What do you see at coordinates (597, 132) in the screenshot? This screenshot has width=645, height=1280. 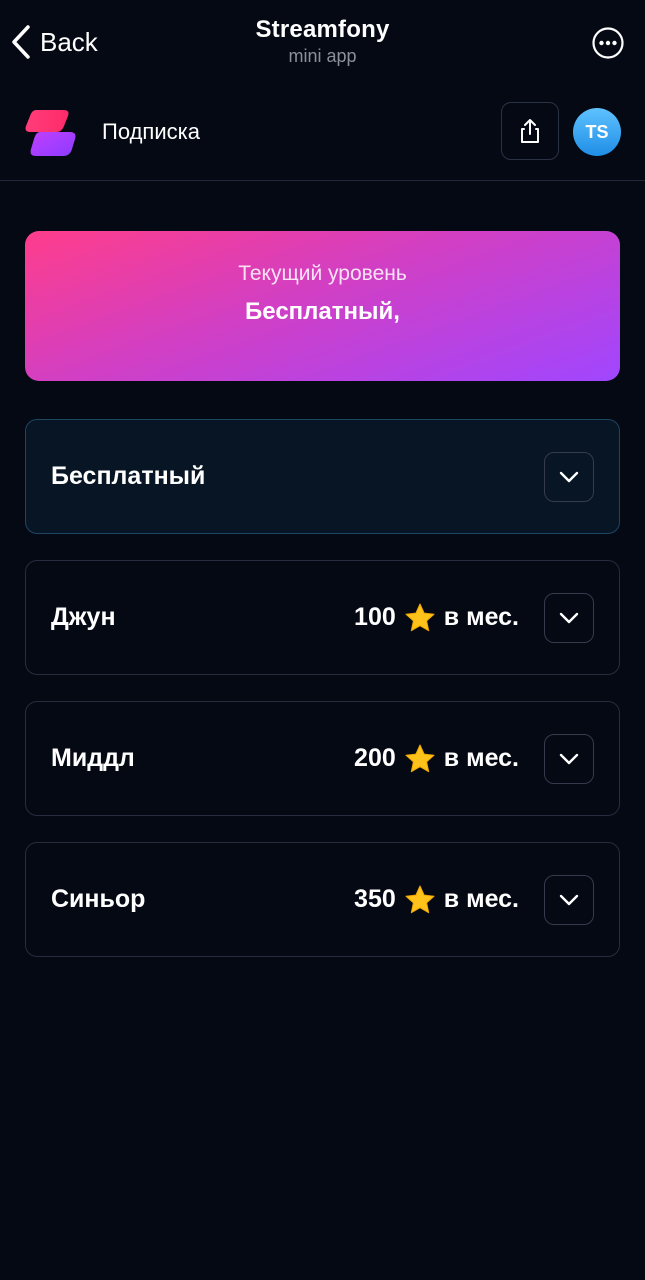 I see `avatar: TS` at bounding box center [597, 132].